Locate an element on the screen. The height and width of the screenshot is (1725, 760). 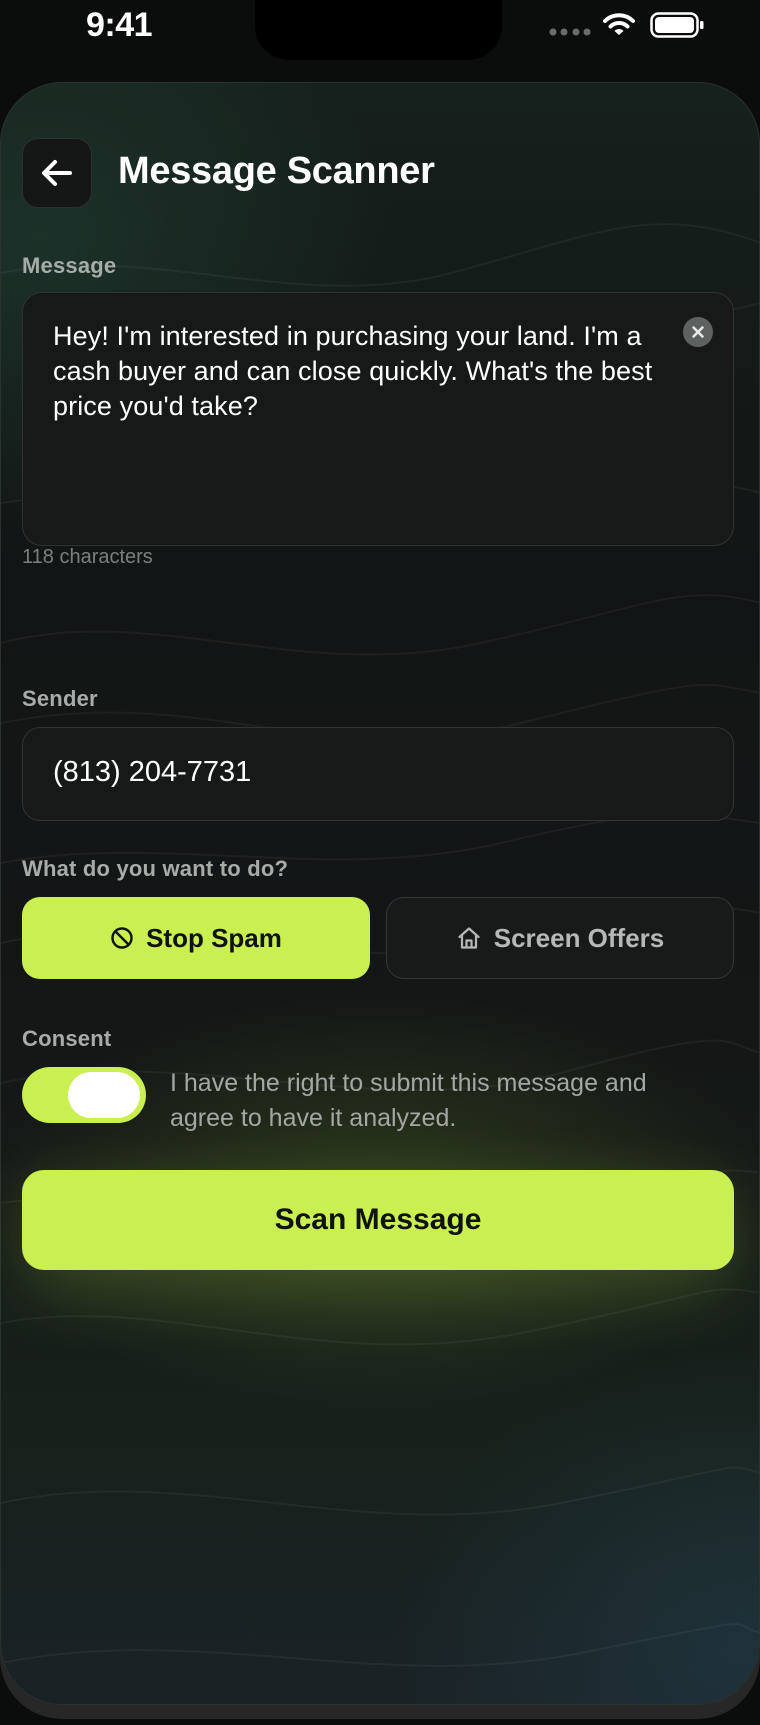
screen-offers-button: Screen Offers is located at coordinates (560, 938).